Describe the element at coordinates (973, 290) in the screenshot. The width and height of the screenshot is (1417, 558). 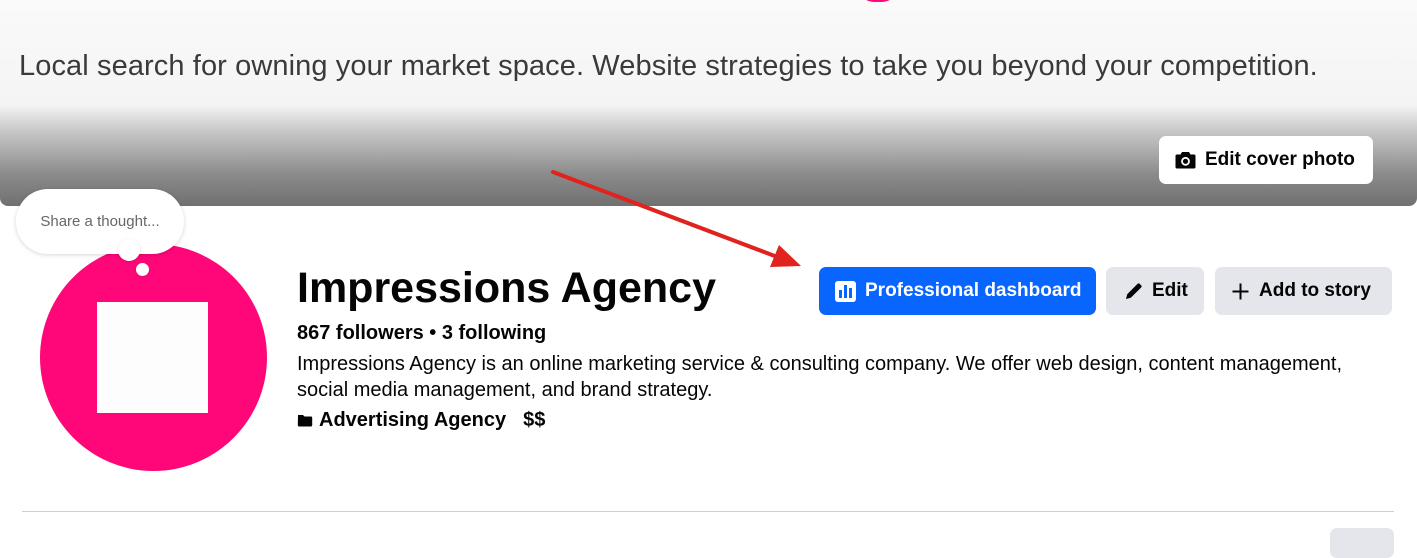
I see `professional-dashboard-label: Professional dashboard` at that location.